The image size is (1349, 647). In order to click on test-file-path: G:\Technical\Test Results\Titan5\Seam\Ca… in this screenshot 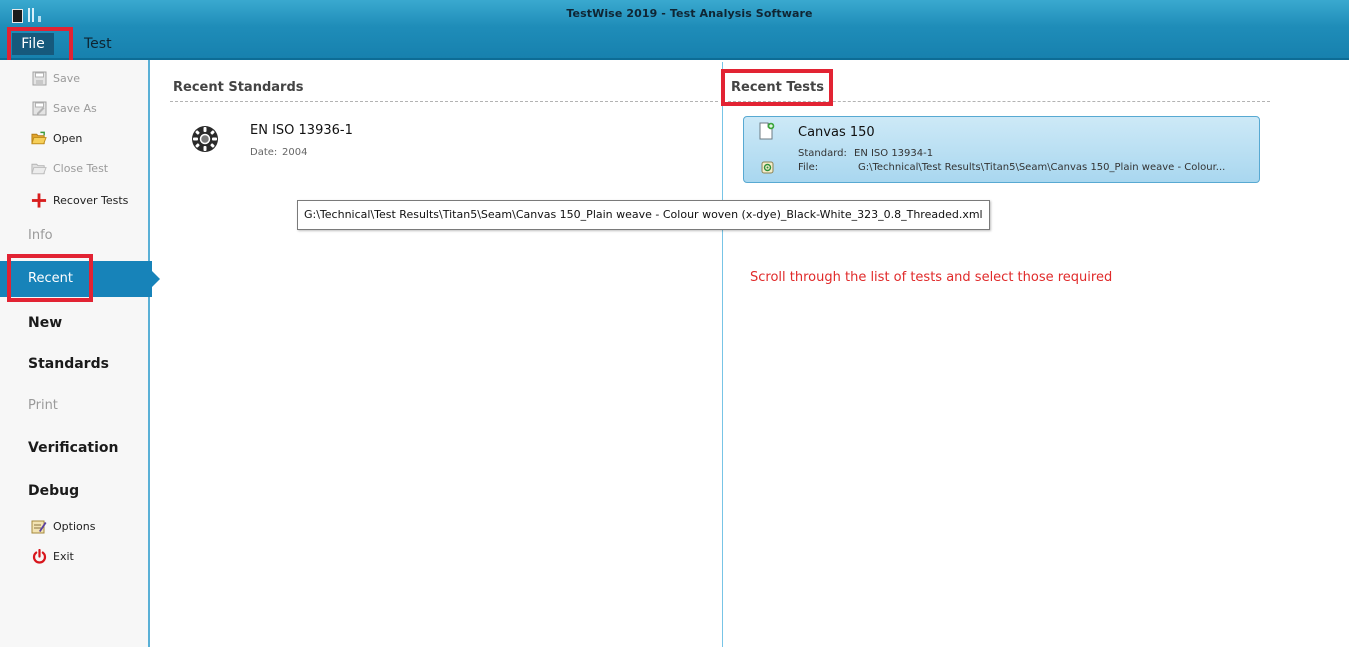, I will do `click(1042, 167)`.